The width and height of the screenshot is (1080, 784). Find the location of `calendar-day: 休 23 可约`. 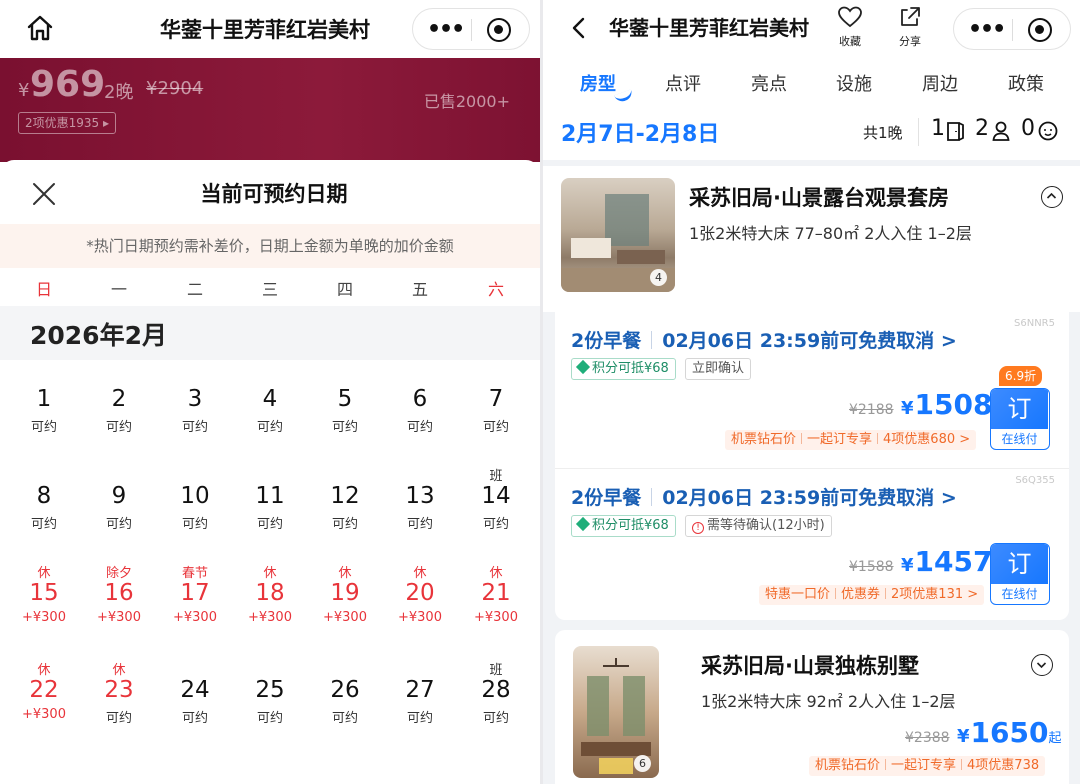

calendar-day: 休 23 可约 is located at coordinates (119, 704).